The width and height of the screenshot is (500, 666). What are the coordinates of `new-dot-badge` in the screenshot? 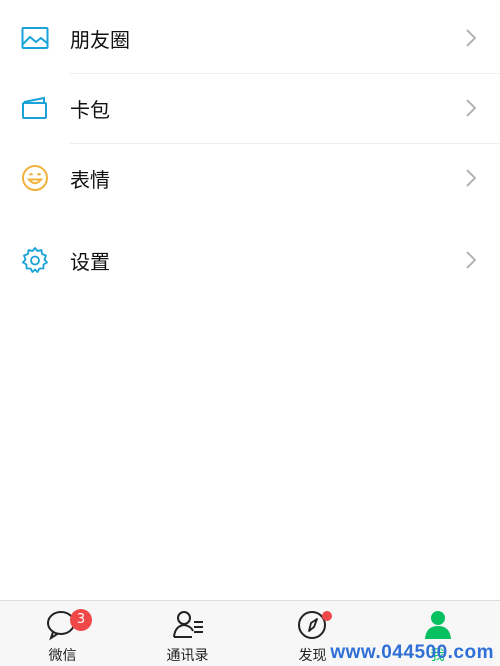 It's located at (327, 616).